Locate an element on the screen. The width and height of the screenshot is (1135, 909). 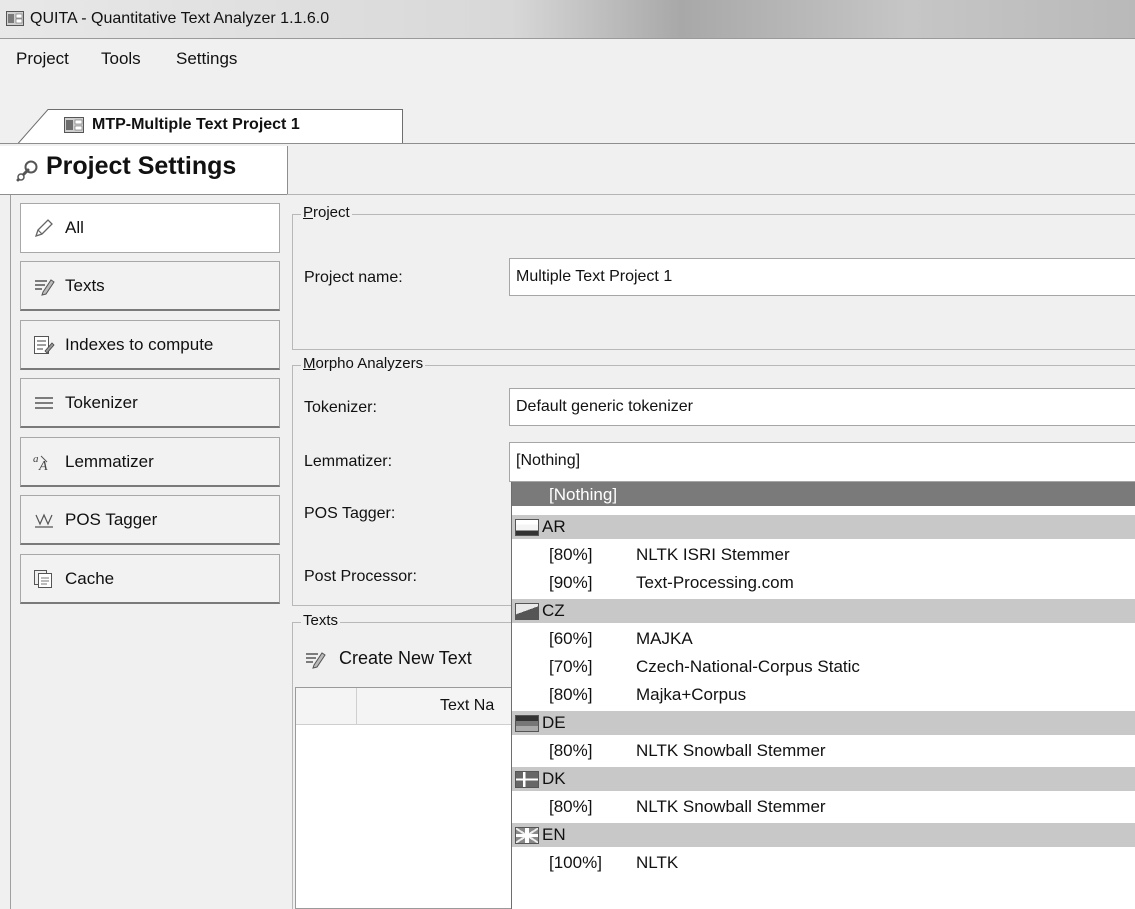
lemmatizer-label: Lemmatizer: is located at coordinates (348, 461).